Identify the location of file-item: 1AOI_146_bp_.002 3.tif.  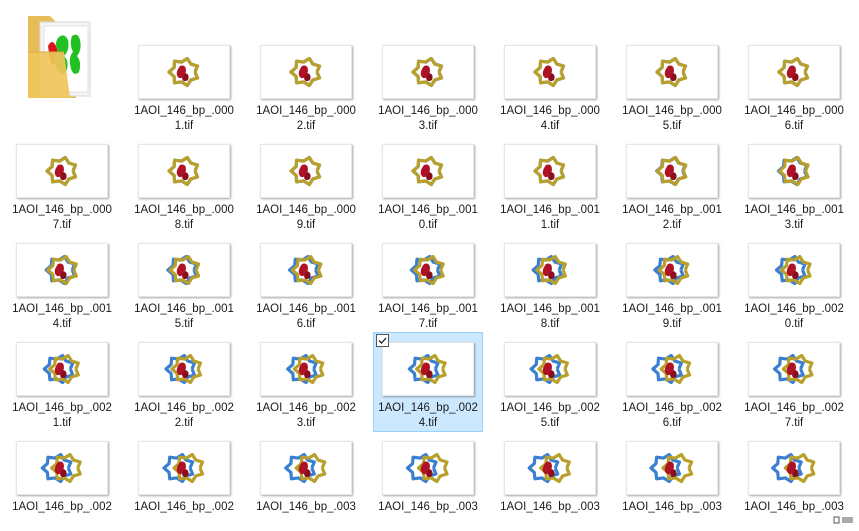
(306, 382).